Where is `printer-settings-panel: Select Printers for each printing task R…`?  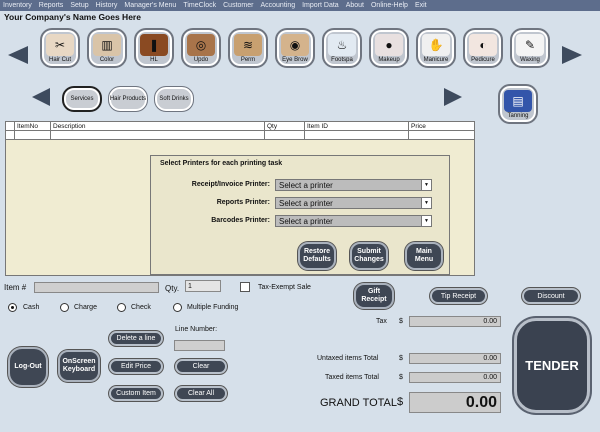
printer-settings-panel: Select Printers for each printing task R… is located at coordinates (300, 215).